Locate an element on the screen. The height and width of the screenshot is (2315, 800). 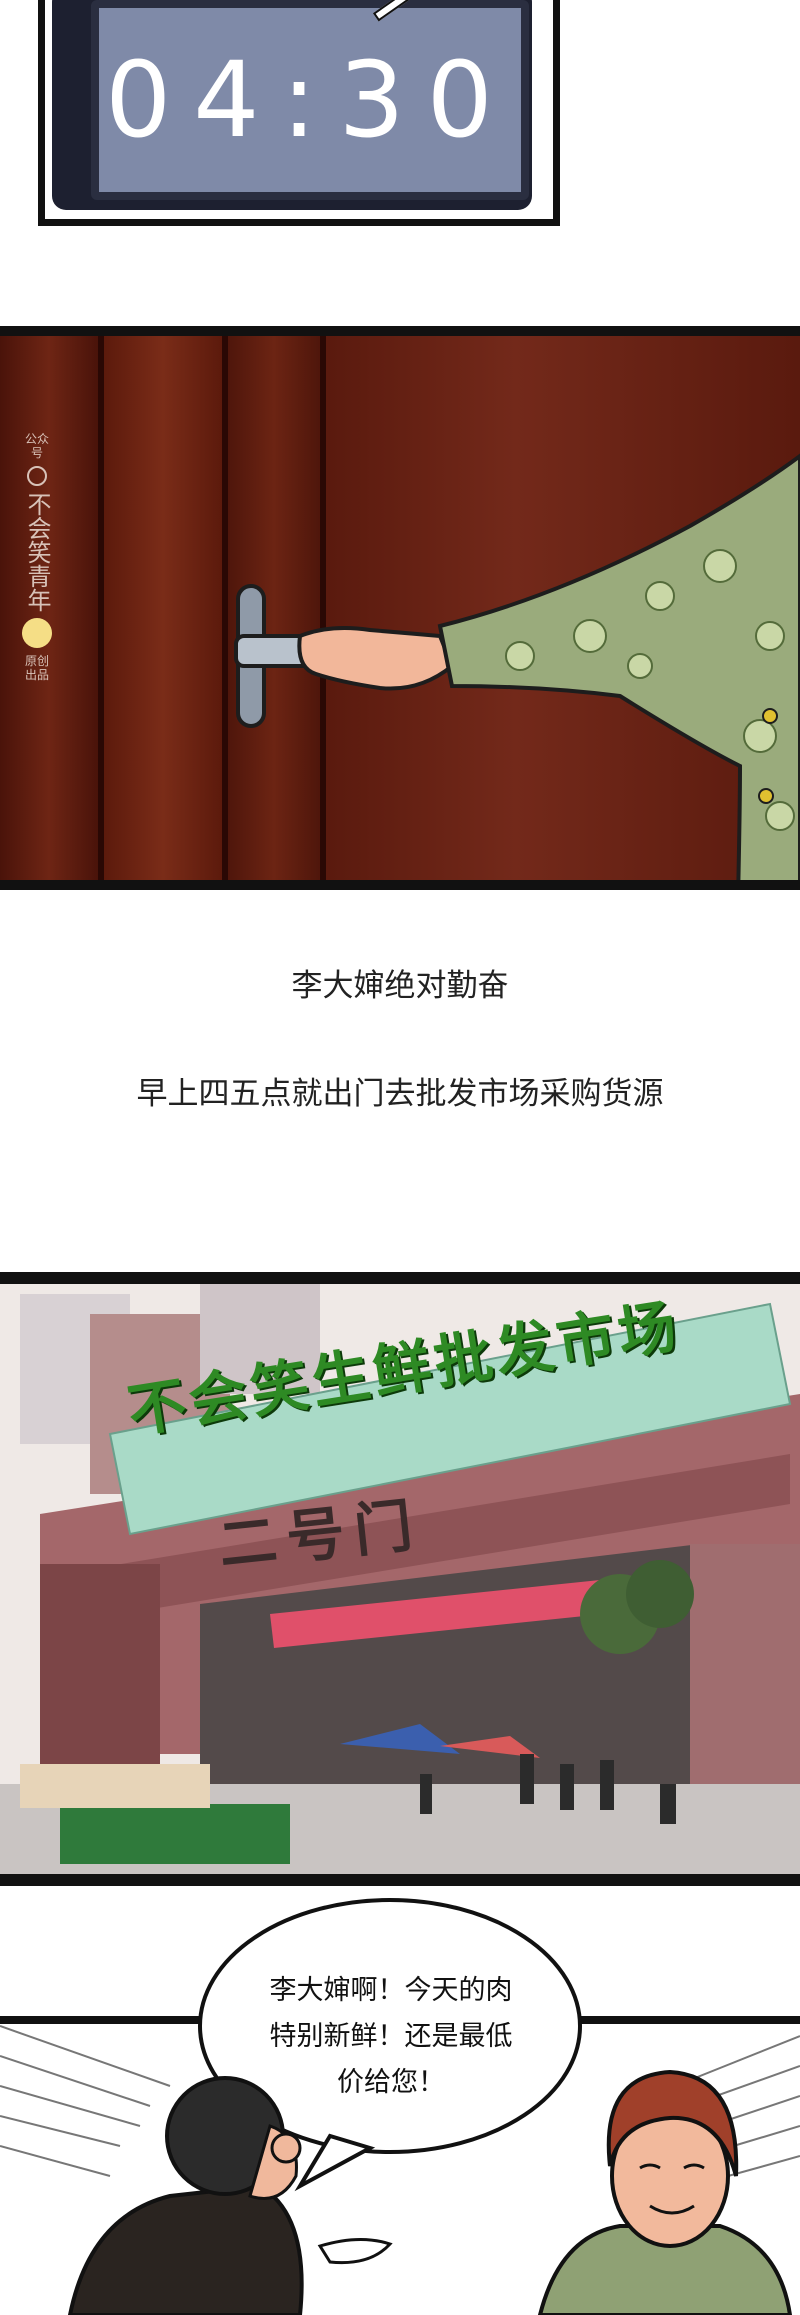
watermark-name: 不会笑青年 is located at coordinates (37, 552).